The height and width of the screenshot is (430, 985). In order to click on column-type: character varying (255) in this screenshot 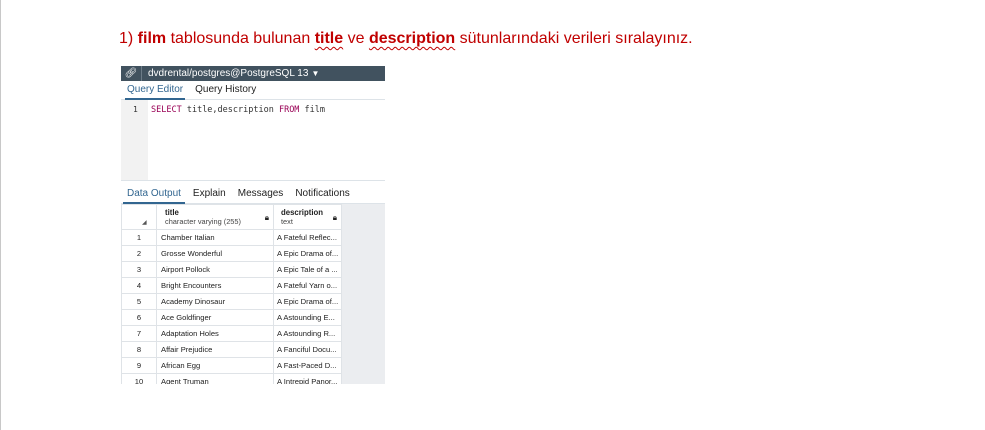, I will do `click(203, 221)`.